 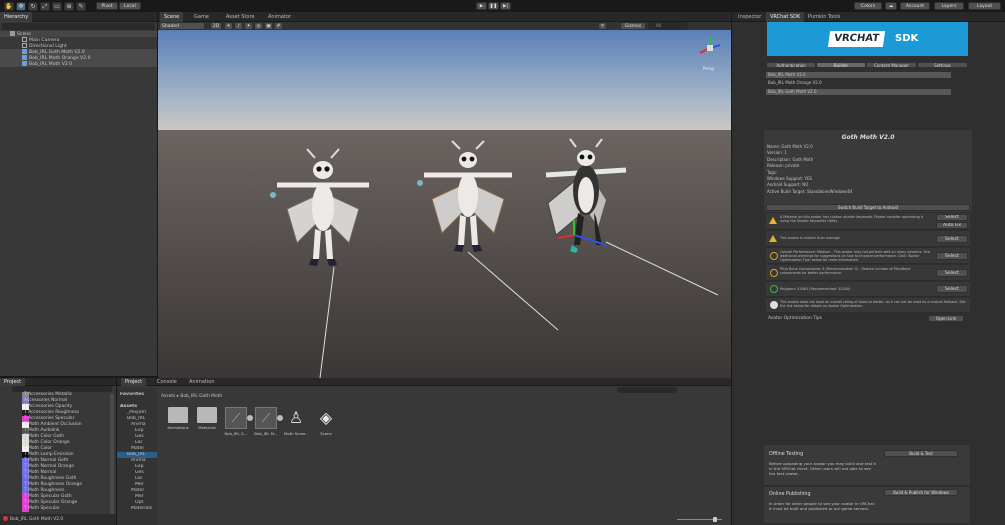 What do you see at coordinates (915, 6) in the screenshot?
I see `account-dropdown: Account` at bounding box center [915, 6].